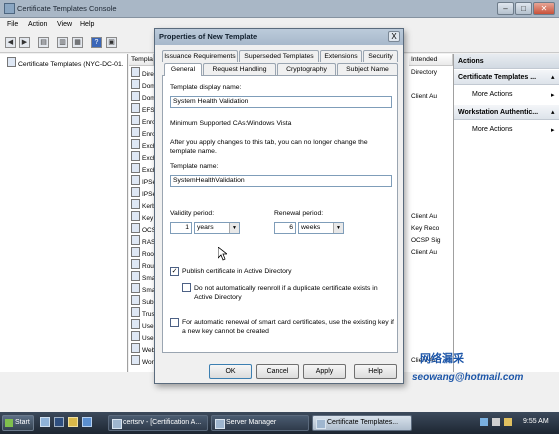 Image resolution: width=559 pixels, height=434 pixels. I want to click on table-row: Key, so click(141, 217).